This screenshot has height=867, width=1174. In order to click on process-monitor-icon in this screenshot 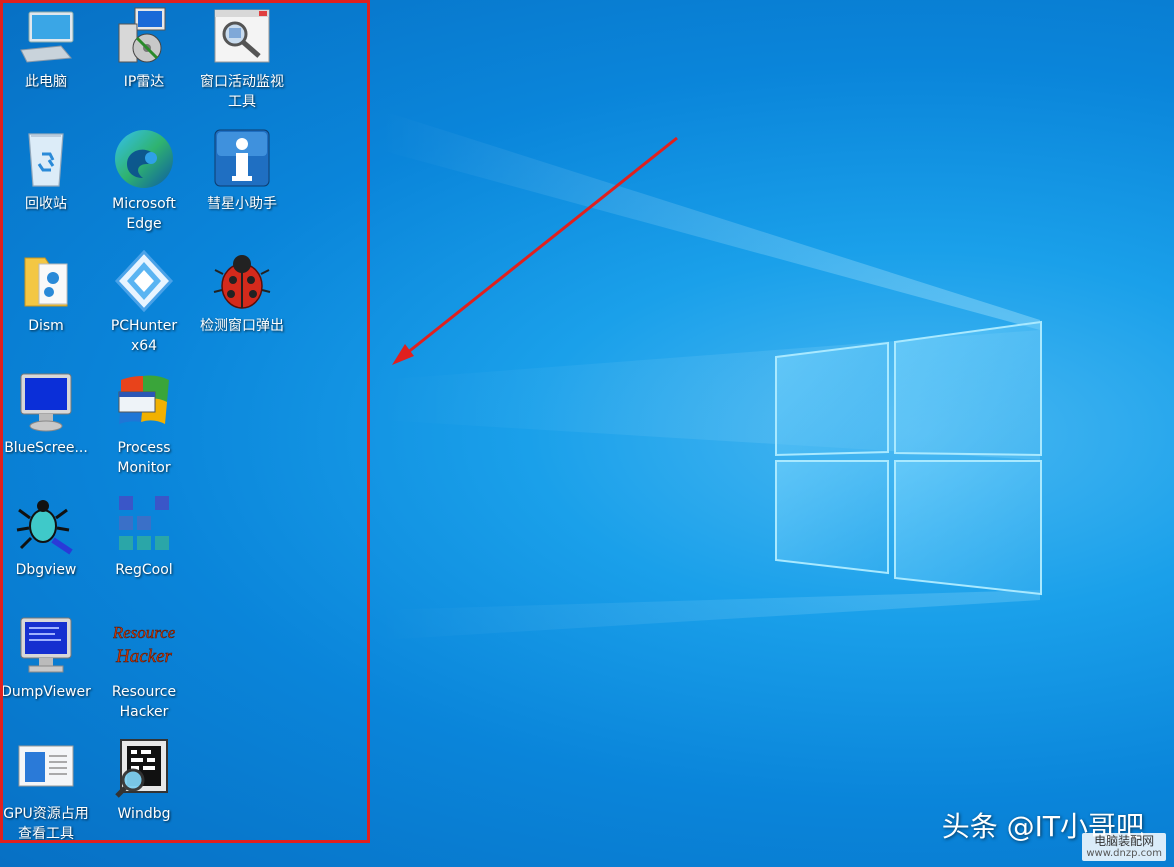, I will do `click(144, 403)`.